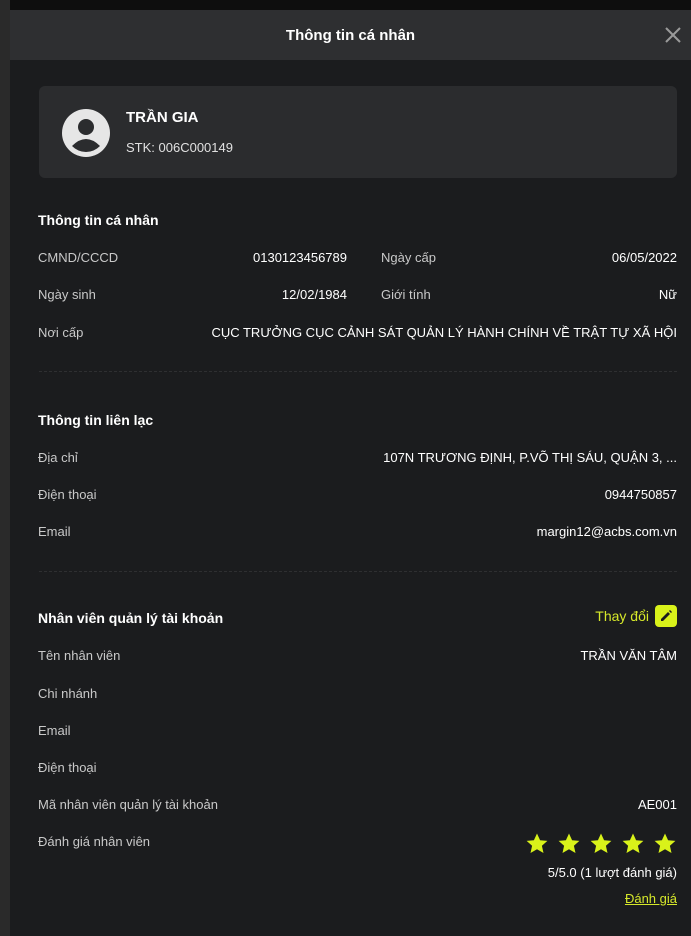 The image size is (691, 936). What do you see at coordinates (358, 132) in the screenshot?
I see `profile-card: TRẦN GIA STK: 006C000149` at bounding box center [358, 132].